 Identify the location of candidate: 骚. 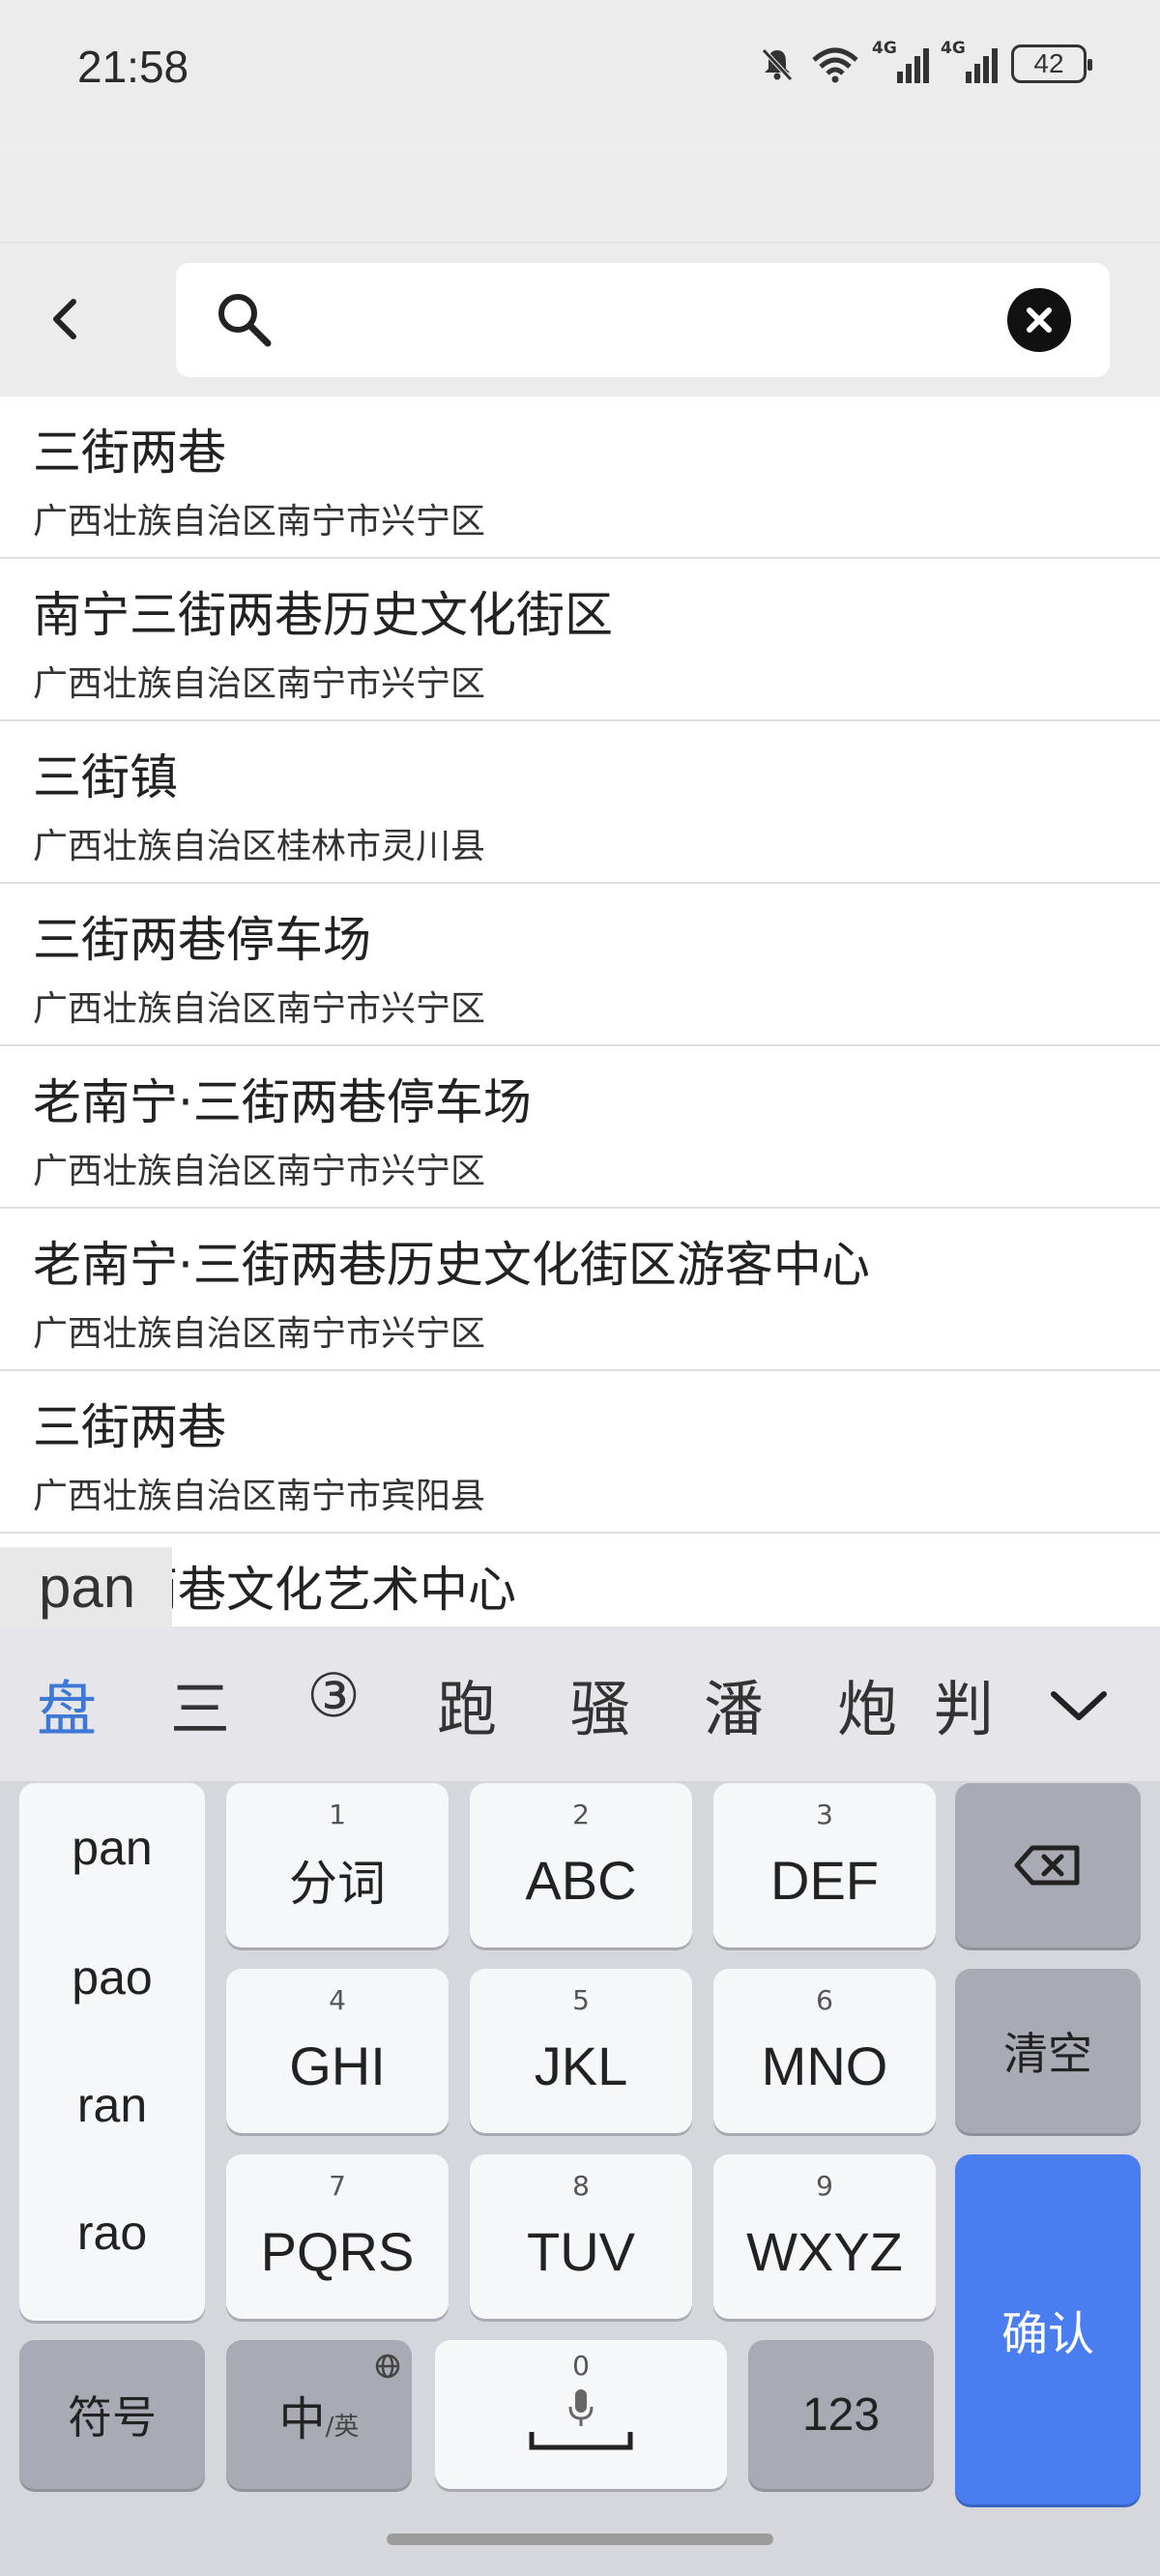
(600, 1703).